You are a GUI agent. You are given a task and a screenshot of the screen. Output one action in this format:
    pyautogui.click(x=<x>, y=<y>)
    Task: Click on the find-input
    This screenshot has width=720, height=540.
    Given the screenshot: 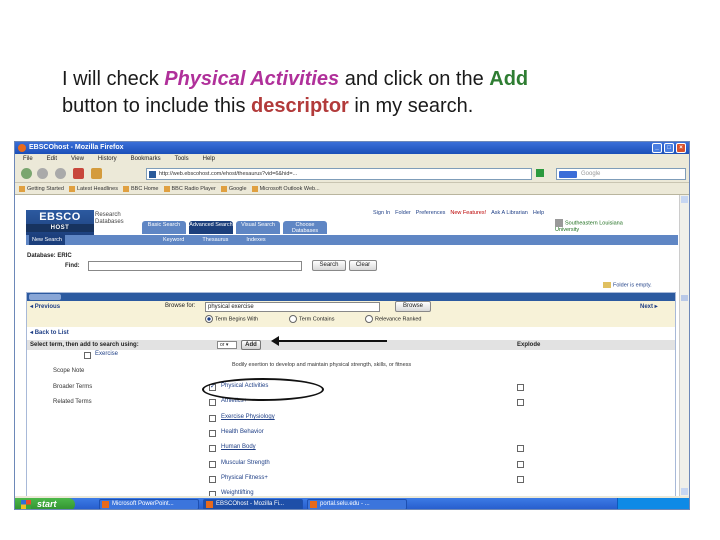 What is the action you would take?
    pyautogui.click(x=195, y=266)
    